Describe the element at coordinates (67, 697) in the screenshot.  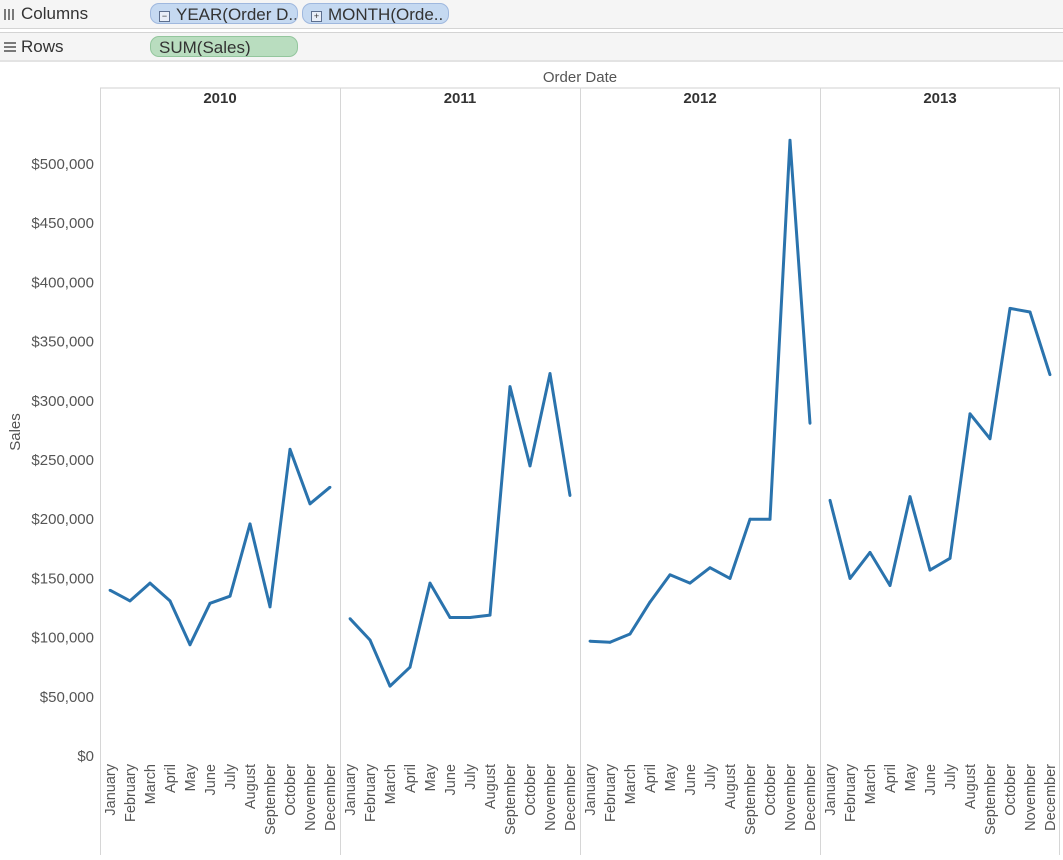
I see `y-tick-label: $50,000` at that location.